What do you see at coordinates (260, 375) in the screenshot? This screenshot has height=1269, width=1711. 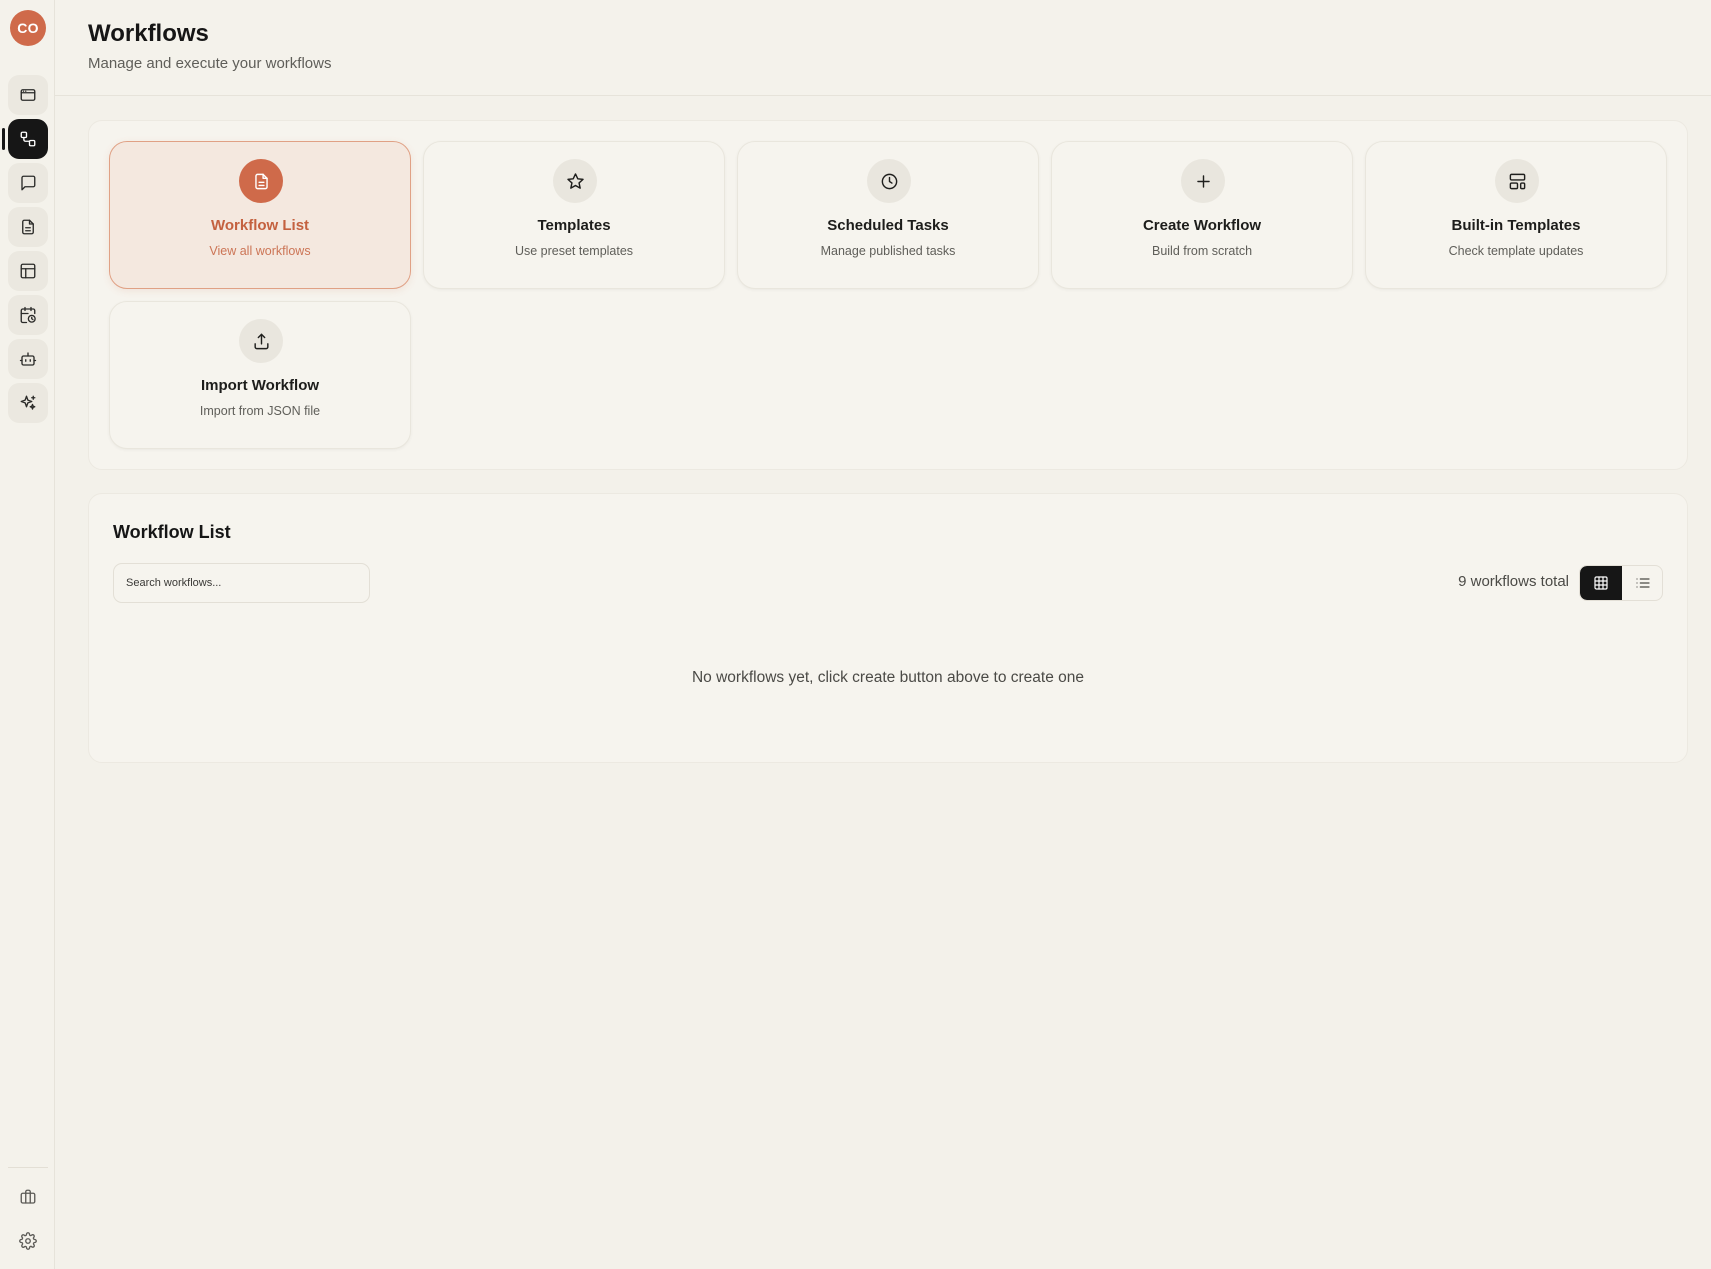 I see `action-card-import-workflow: Import Workflow Import from JSON file` at bounding box center [260, 375].